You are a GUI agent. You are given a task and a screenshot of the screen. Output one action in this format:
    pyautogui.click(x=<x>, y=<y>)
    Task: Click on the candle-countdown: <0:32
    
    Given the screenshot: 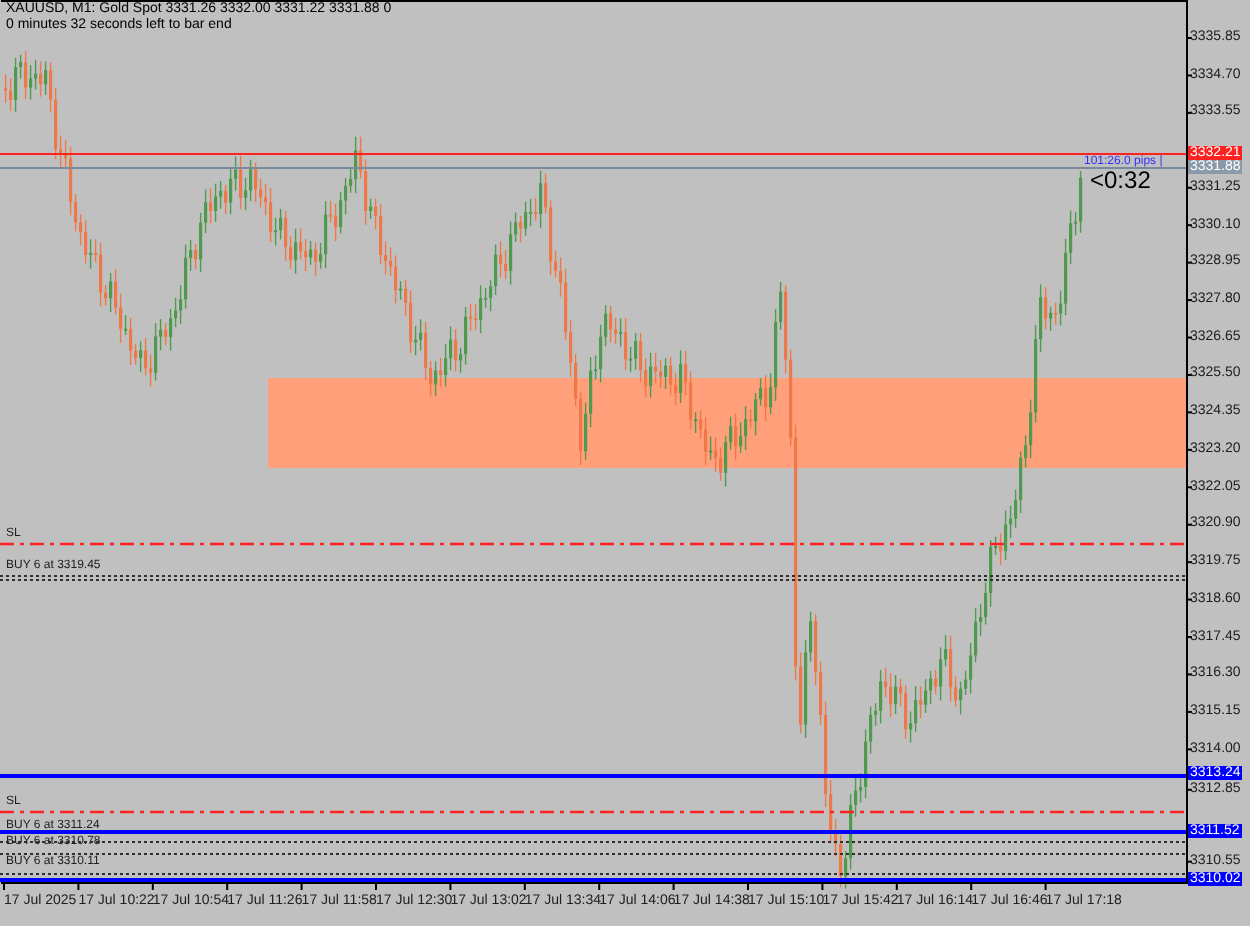 What is the action you would take?
    pyautogui.click(x=1120, y=181)
    